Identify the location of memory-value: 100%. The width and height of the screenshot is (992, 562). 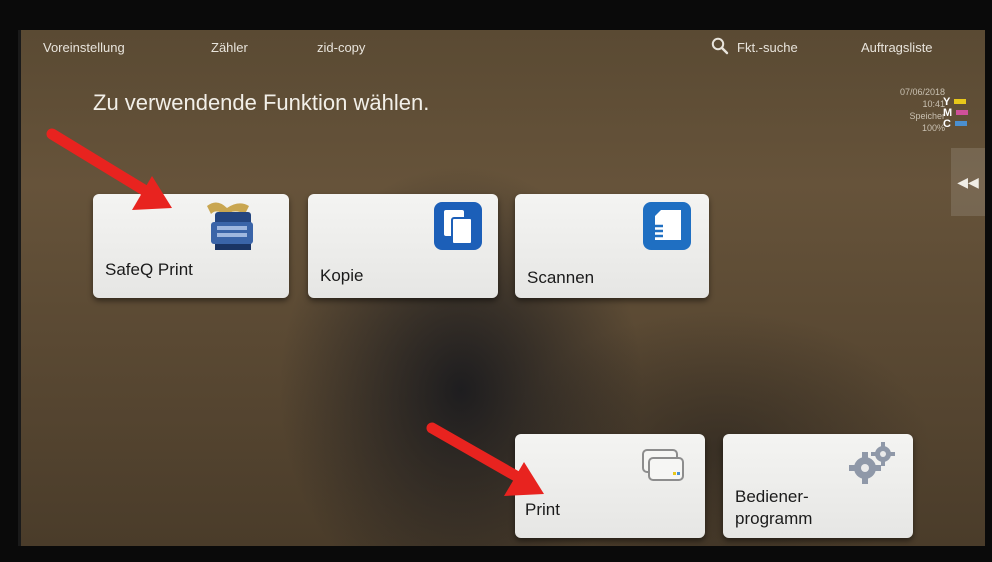
(933, 128).